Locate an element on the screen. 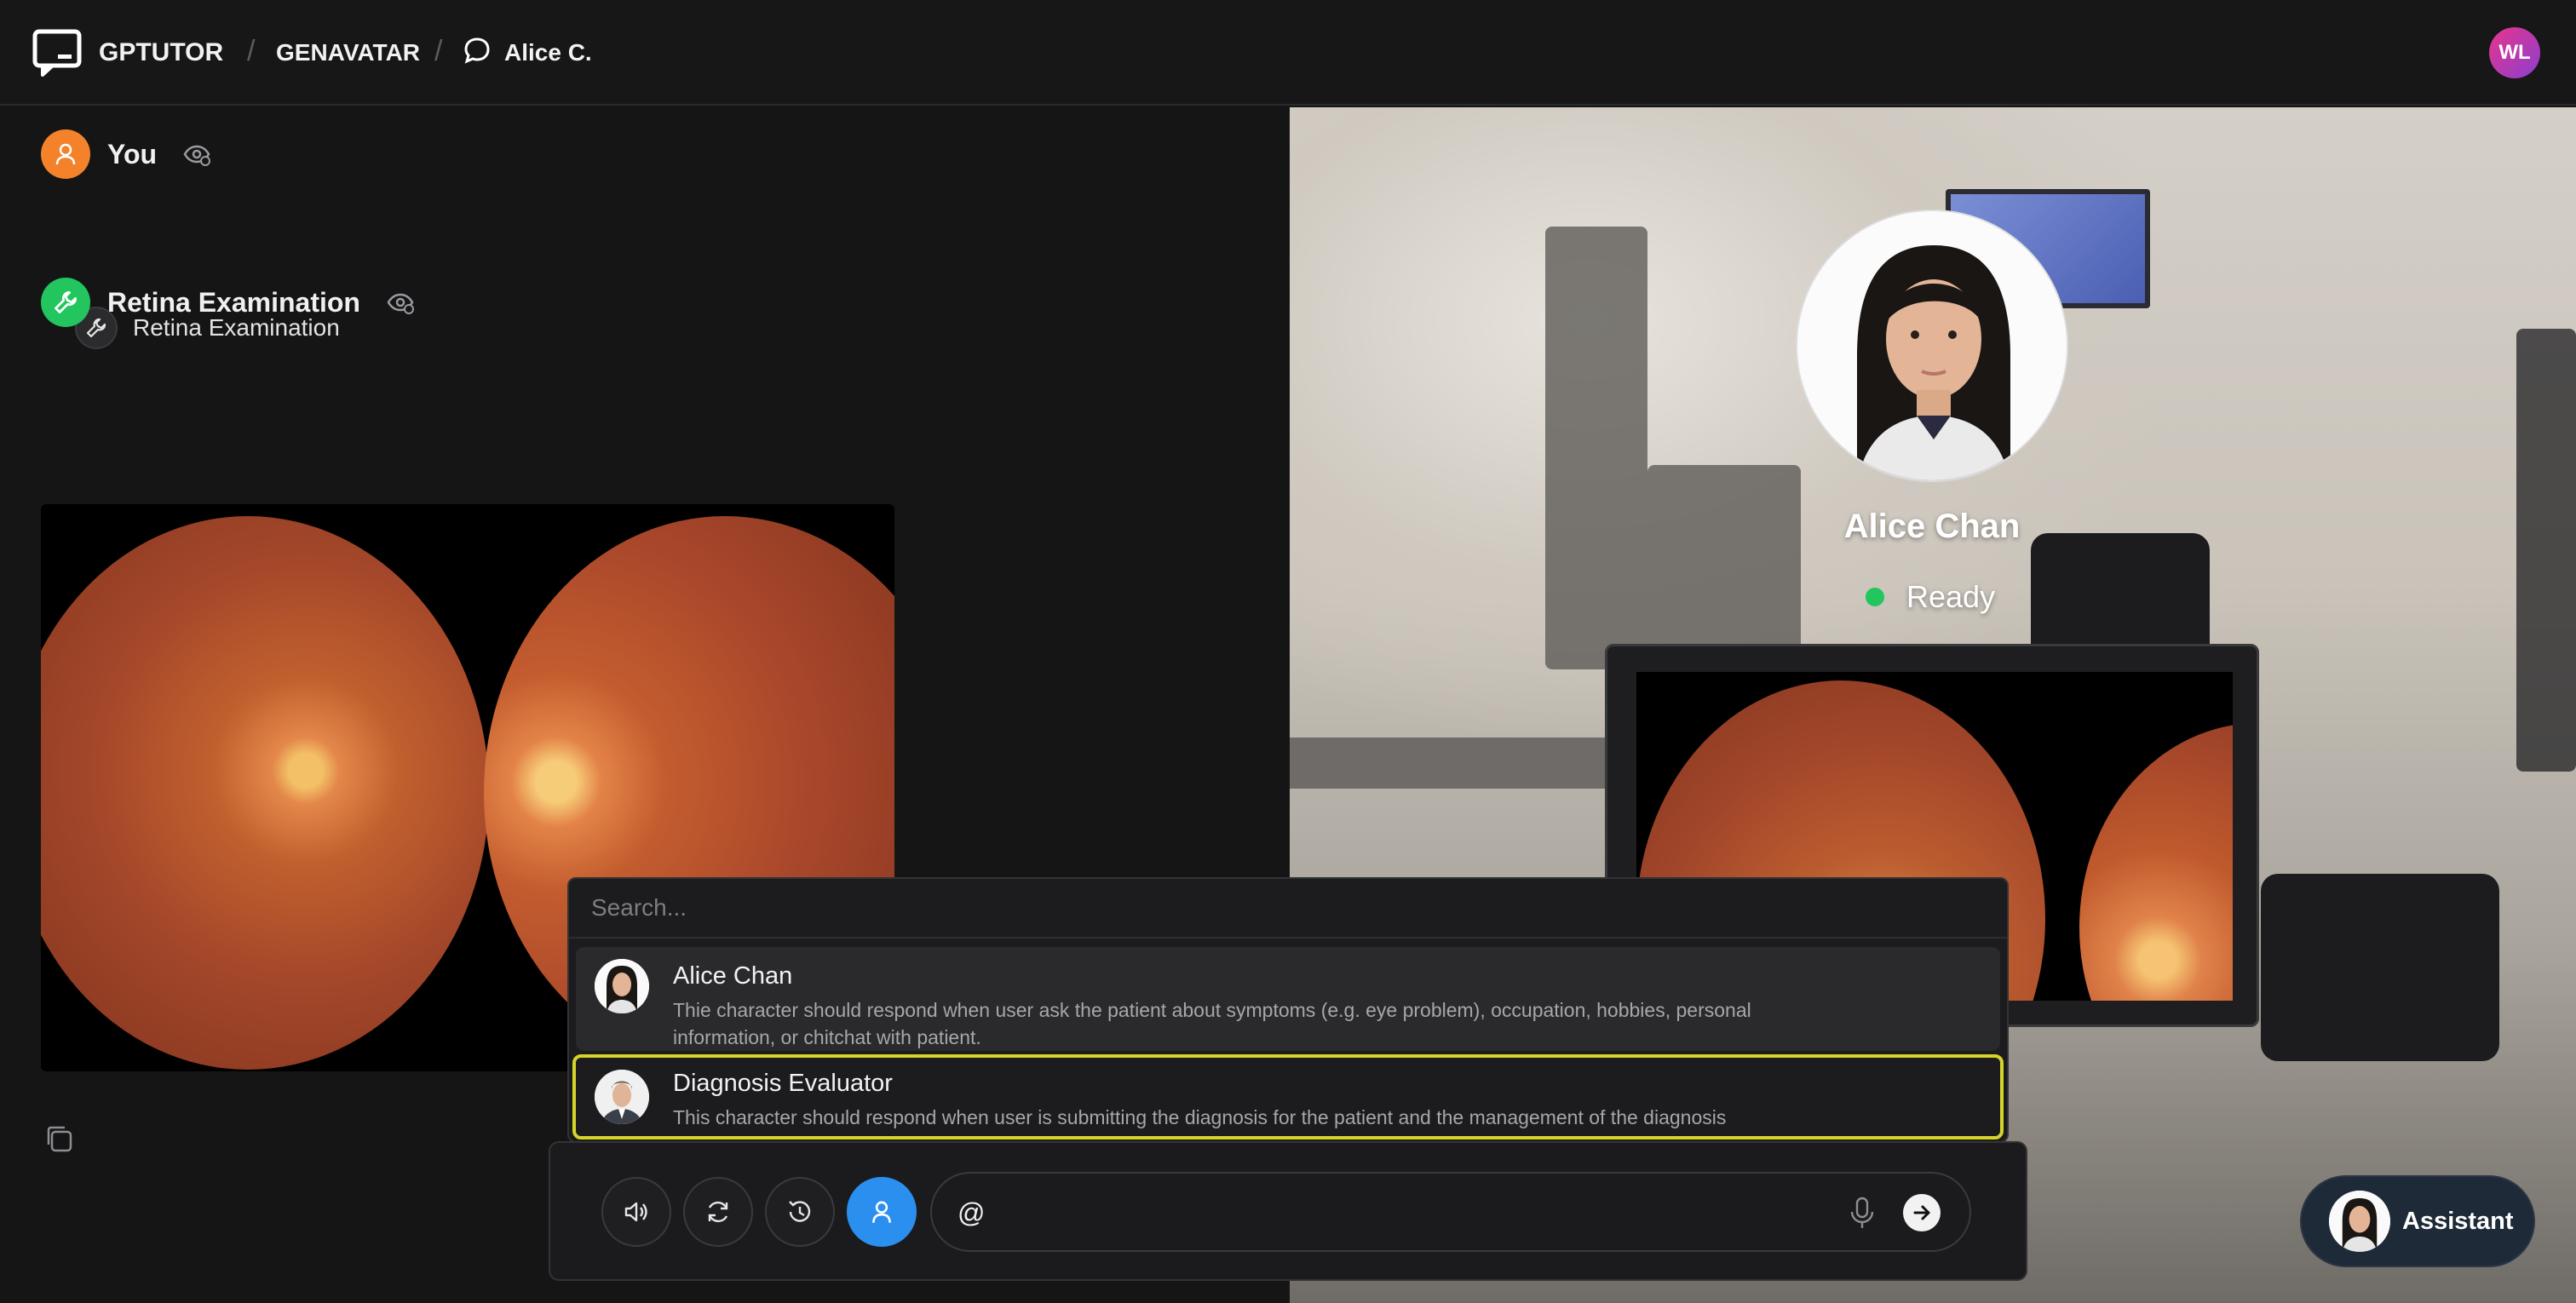 The image size is (2576, 1303). assistant-button: Assistant is located at coordinates (2418, 1221).